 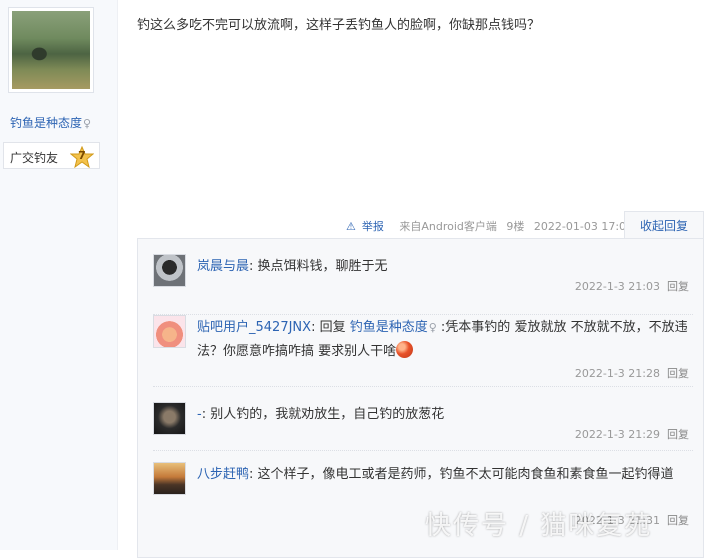 What do you see at coordinates (423, 284) in the screenshot?
I see `list-item: 岚晨与晨: 换点饵料钱，聊胜于无 2022-1-3 21:03 回复` at bounding box center [423, 284].